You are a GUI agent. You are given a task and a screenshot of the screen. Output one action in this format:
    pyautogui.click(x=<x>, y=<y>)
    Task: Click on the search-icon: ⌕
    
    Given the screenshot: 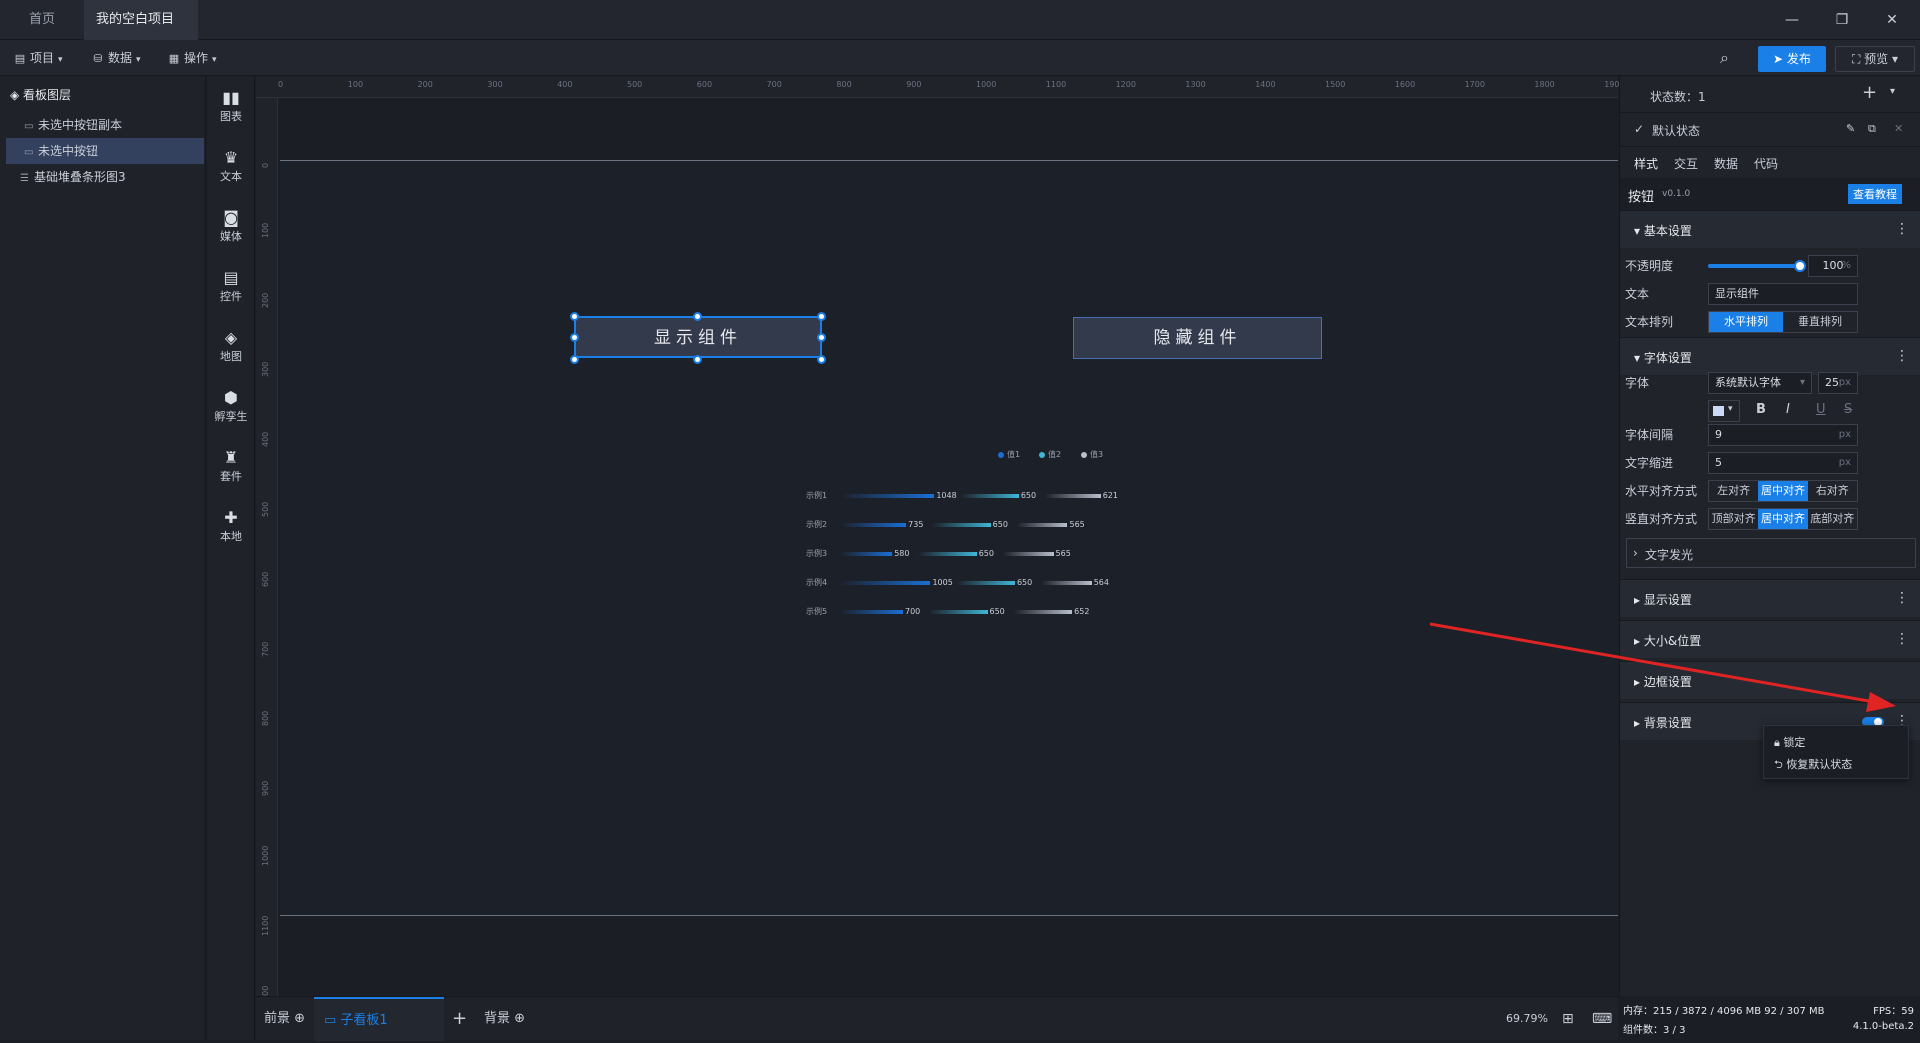 What is the action you would take?
    pyautogui.click(x=1724, y=58)
    